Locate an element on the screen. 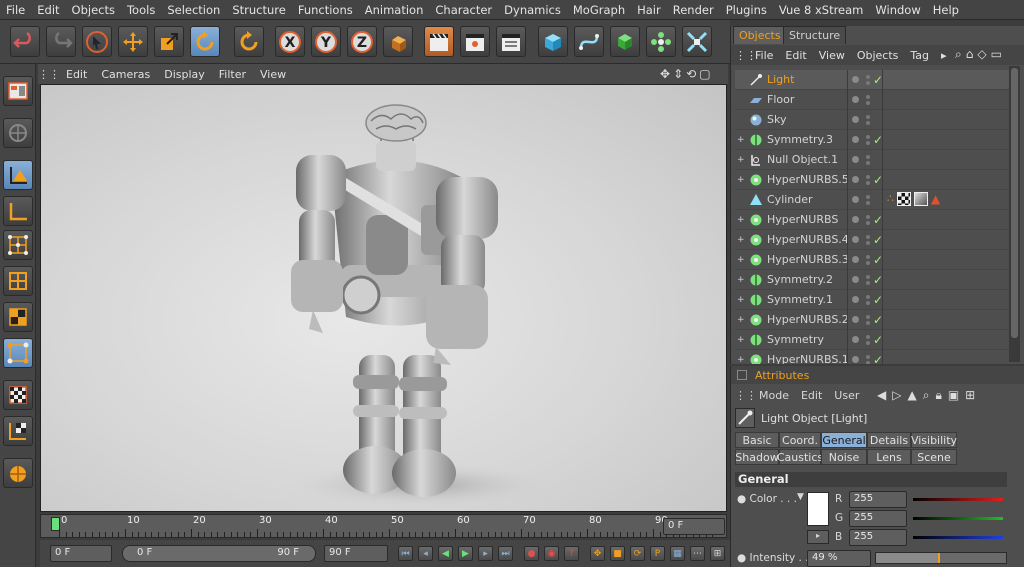  forward-dim-icon: ▷ is located at coordinates (896, 395).